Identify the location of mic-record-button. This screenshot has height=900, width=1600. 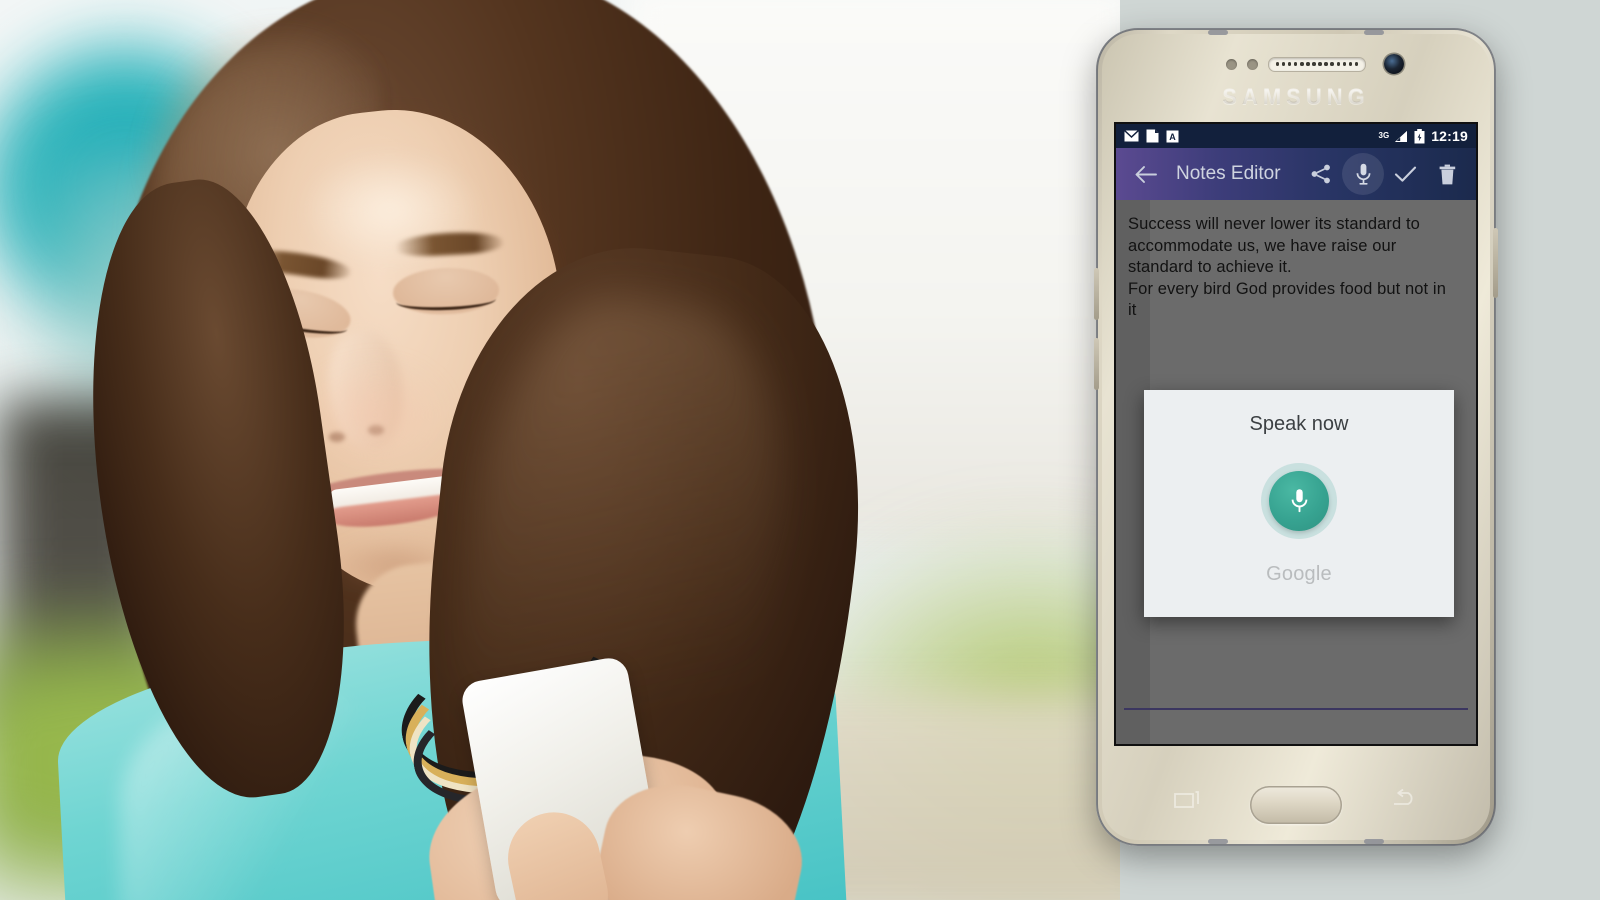
(1299, 501).